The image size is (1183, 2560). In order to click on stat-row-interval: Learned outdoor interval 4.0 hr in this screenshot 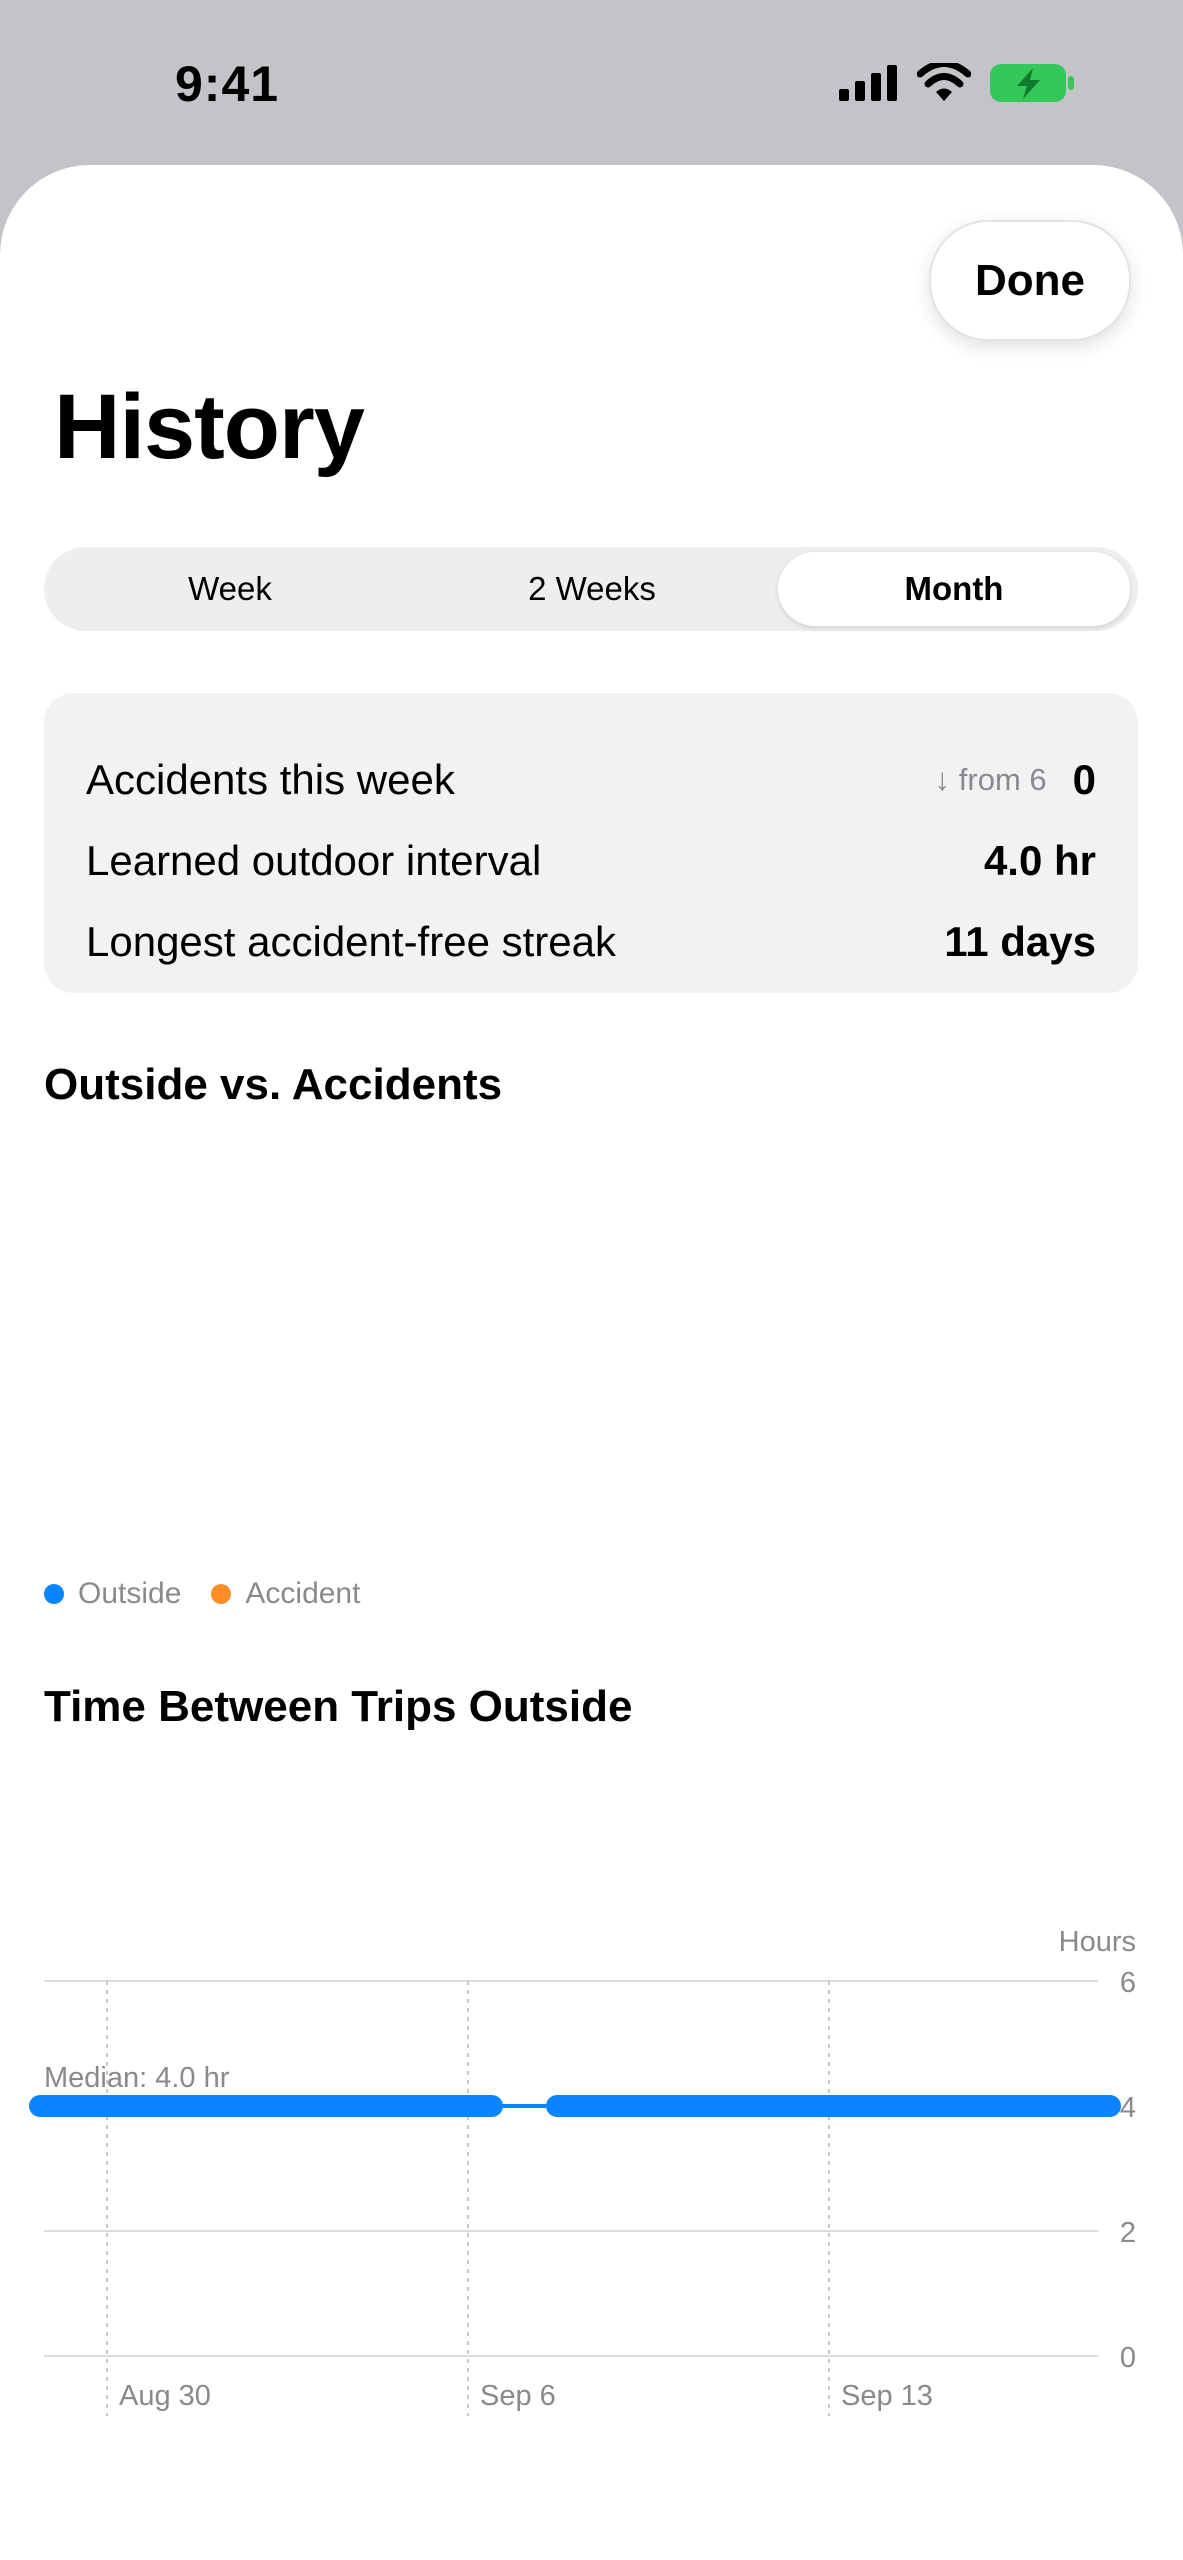, I will do `click(591, 861)`.